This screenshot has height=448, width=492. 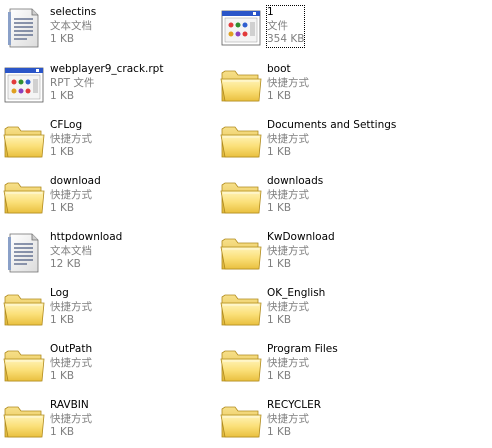 What do you see at coordinates (66, 125) in the screenshot?
I see `file-name: CFLog` at bounding box center [66, 125].